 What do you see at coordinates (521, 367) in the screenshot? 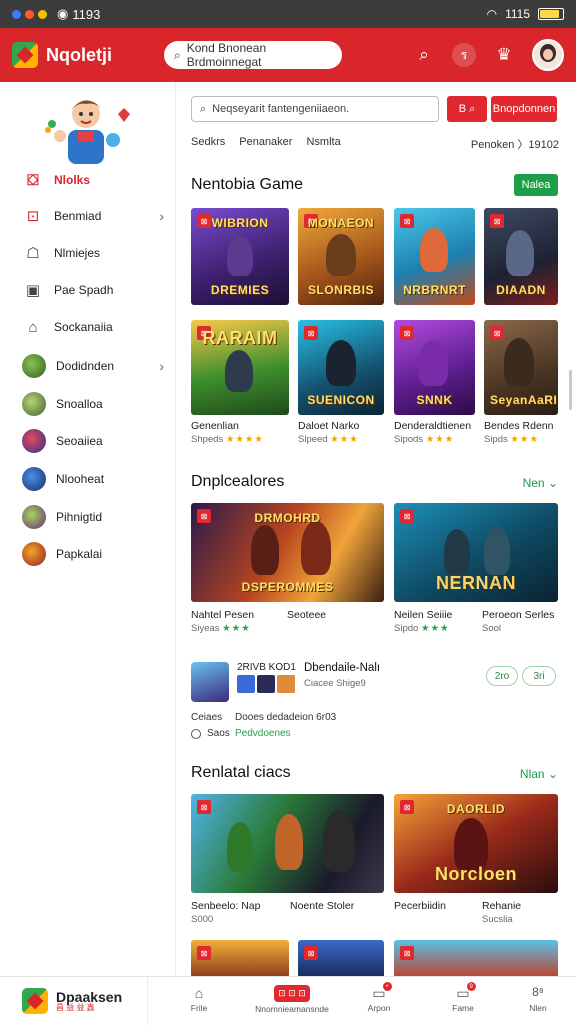
I see `game-tile: ⊠ SeyanAaRI` at bounding box center [521, 367].